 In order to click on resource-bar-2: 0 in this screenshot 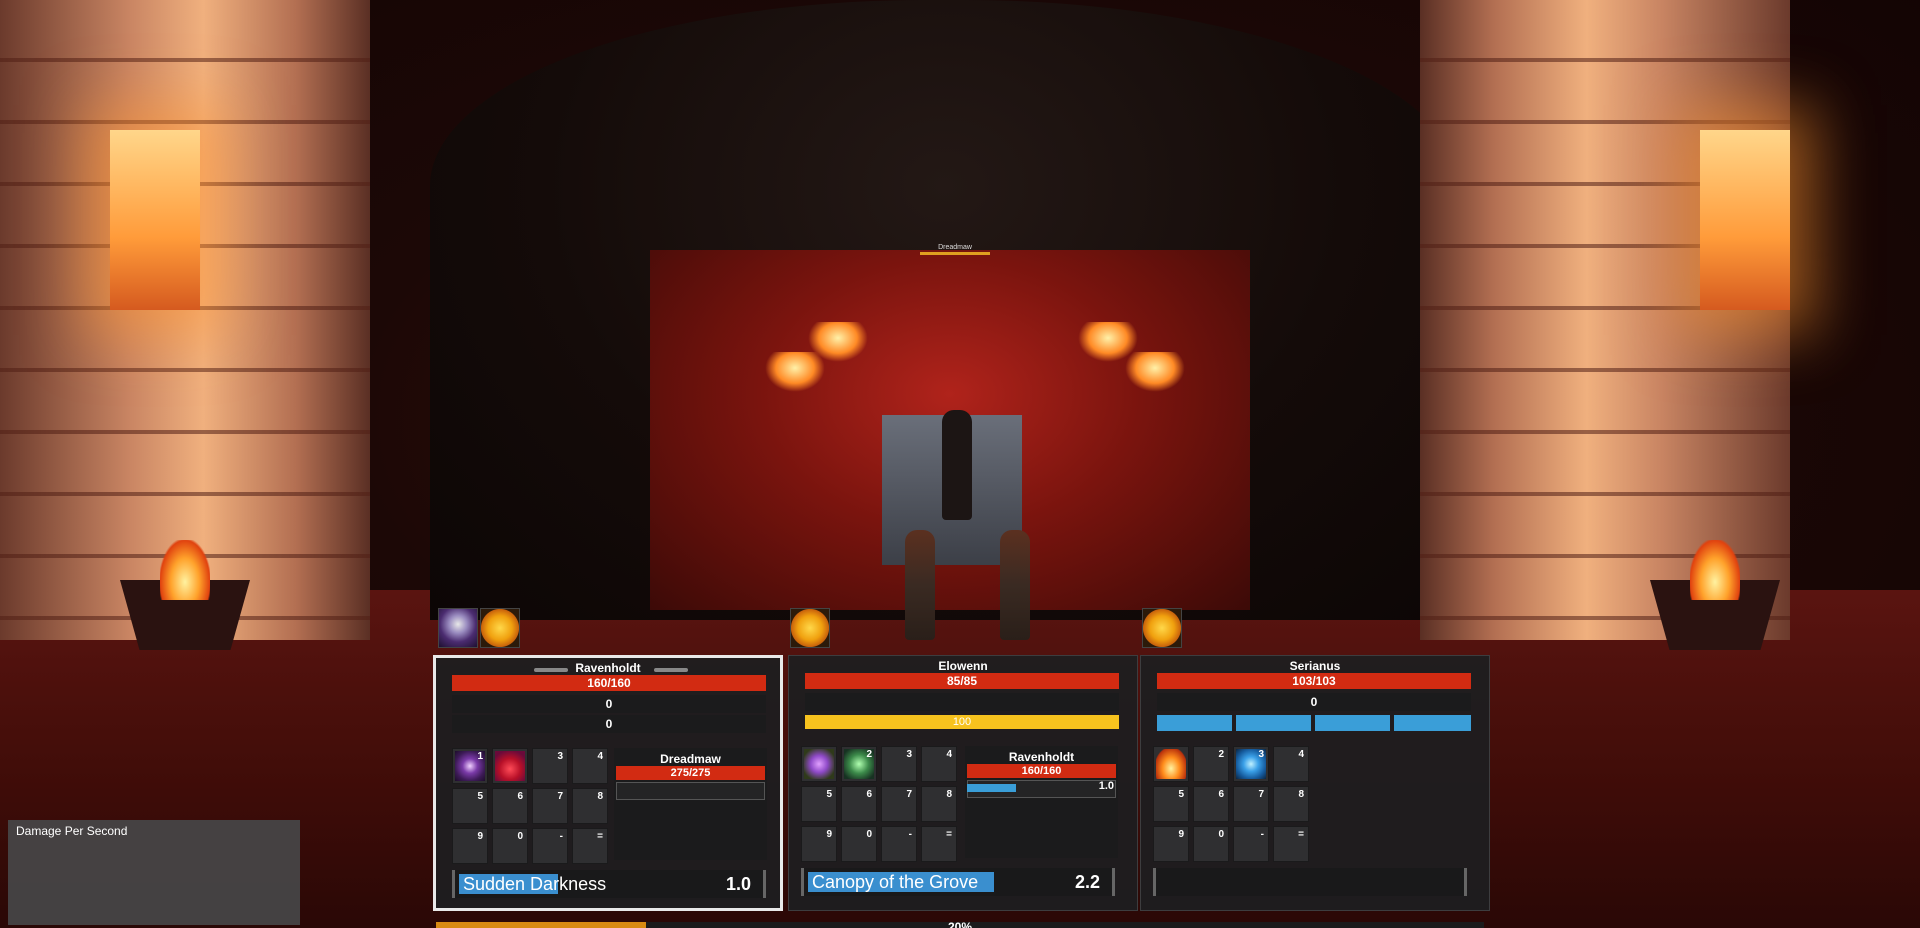, I will do `click(609, 724)`.